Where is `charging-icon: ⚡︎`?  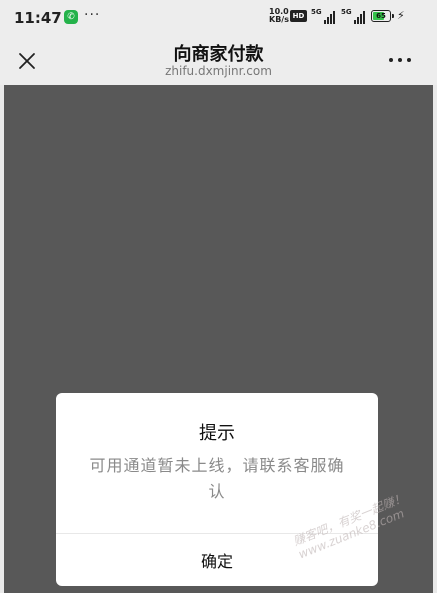 charging-icon: ⚡︎ is located at coordinates (401, 15).